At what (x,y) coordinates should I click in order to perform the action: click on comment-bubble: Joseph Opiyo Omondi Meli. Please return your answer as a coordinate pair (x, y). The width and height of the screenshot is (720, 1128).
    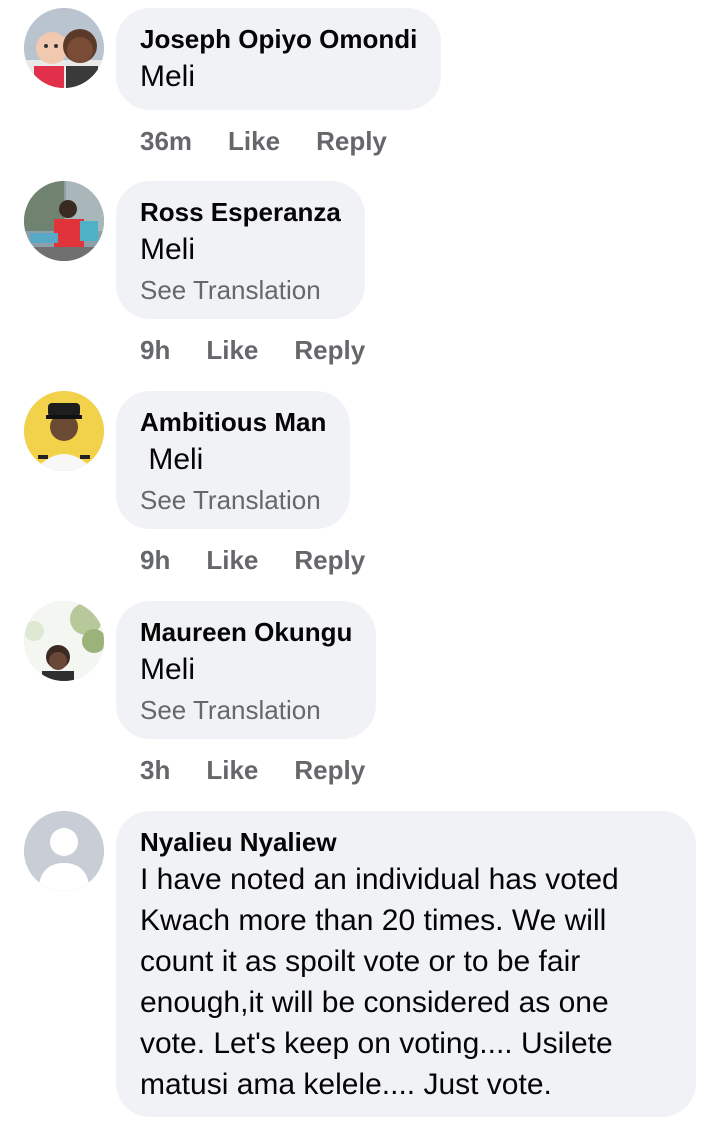
    Looking at the image, I should click on (279, 59).